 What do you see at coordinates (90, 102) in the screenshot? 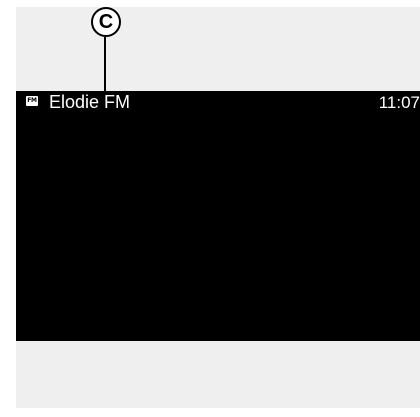
I see `station-name: Elodie FM` at bounding box center [90, 102].